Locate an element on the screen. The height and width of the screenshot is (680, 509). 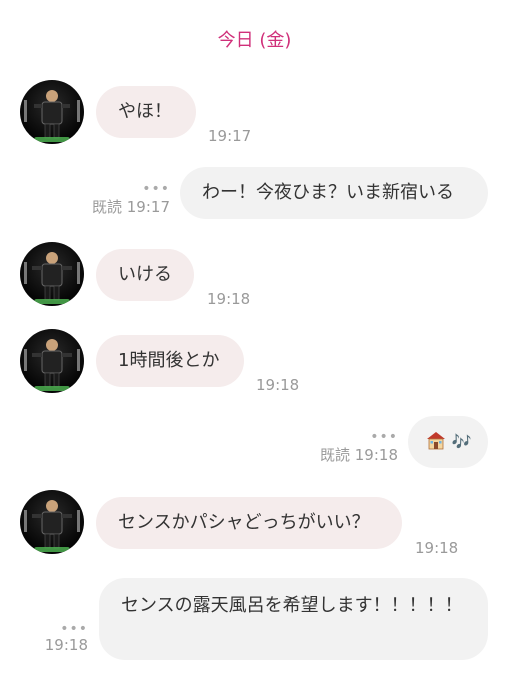
message-bubble-outgoing: わー！今夜ひま？いま新宿いる is located at coordinates (334, 193).